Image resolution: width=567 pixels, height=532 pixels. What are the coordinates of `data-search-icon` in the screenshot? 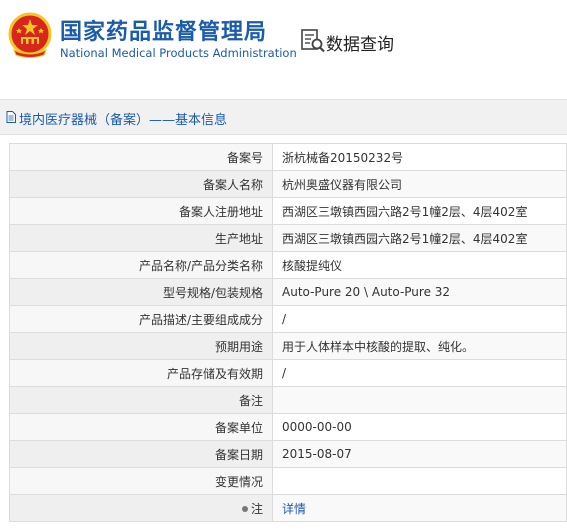 It's located at (313, 41).